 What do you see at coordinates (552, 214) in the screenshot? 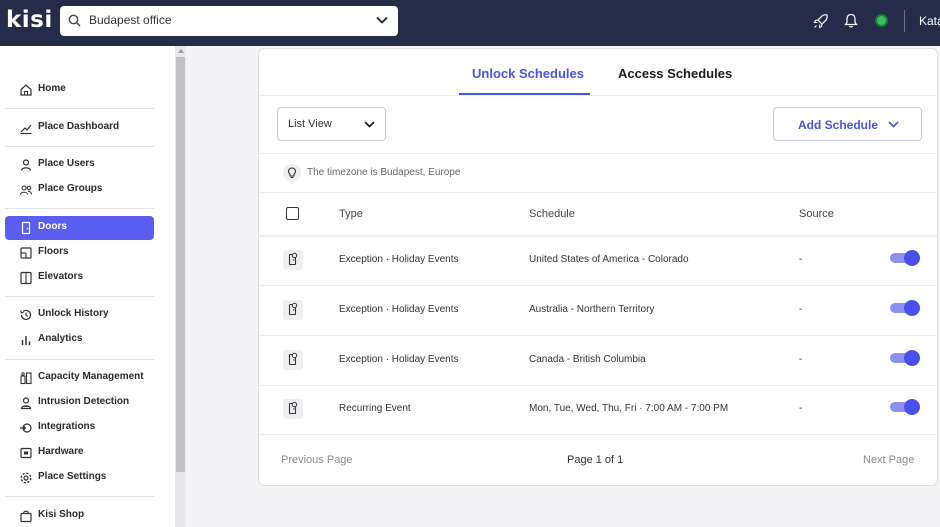
I see `column-header-schedule: Schedule` at bounding box center [552, 214].